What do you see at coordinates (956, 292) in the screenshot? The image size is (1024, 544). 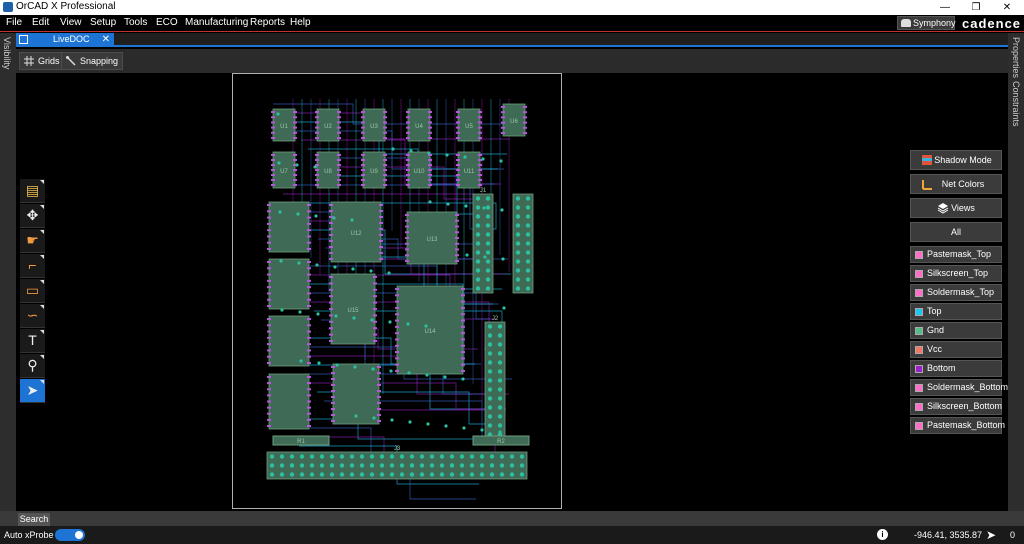 I see `layer-row: Soldermask_Top` at bounding box center [956, 292].